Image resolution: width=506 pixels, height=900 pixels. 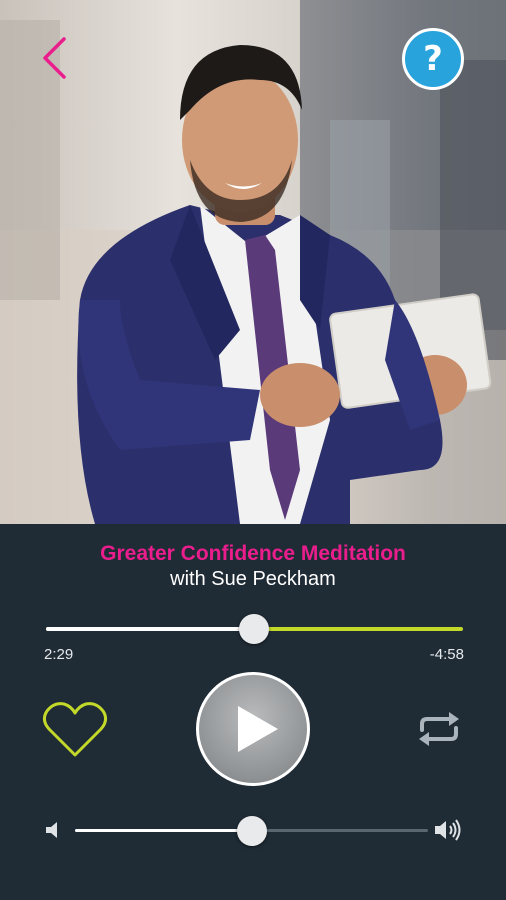 I want to click on favorite-button, so click(x=75, y=730).